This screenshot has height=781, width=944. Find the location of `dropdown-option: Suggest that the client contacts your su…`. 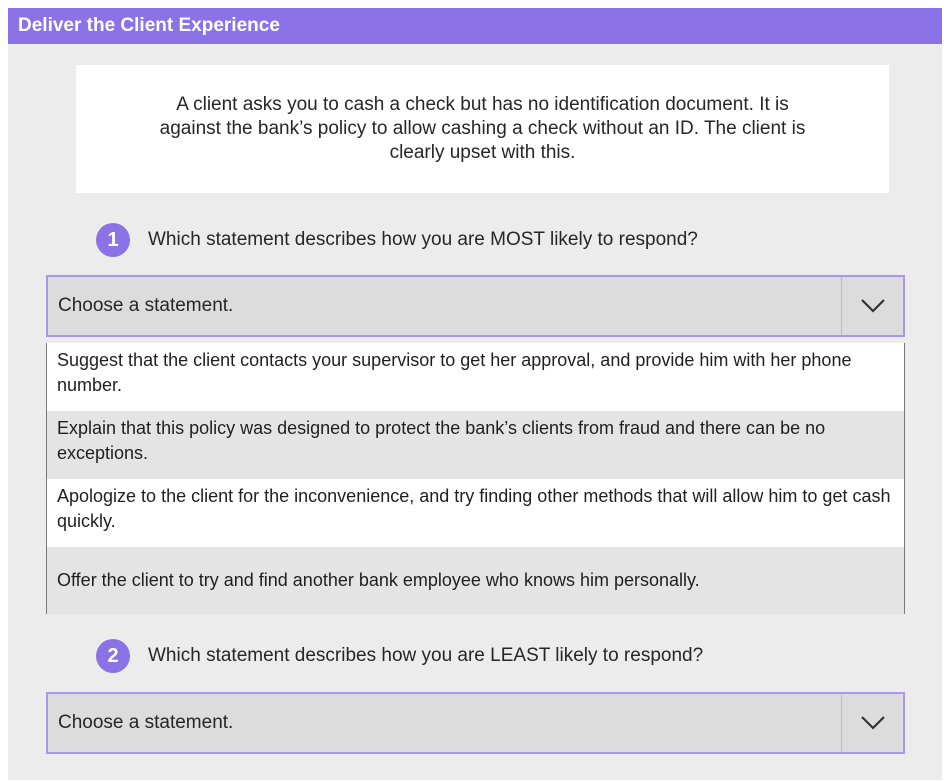

dropdown-option: Suggest that the client contacts your su… is located at coordinates (475, 377).